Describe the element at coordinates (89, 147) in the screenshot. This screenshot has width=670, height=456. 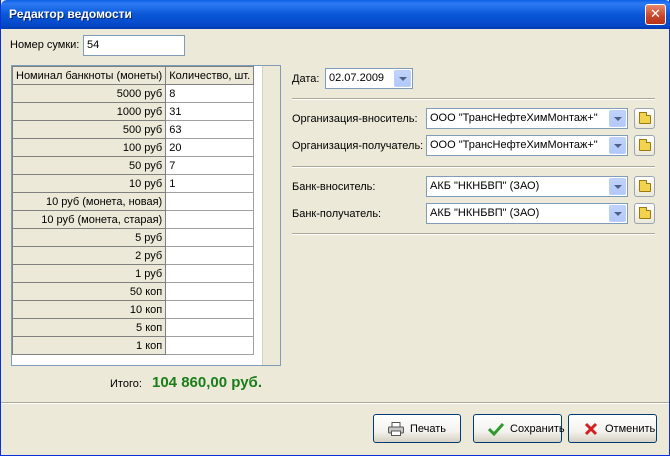
I see `nominal-cell: 100 руб` at that location.